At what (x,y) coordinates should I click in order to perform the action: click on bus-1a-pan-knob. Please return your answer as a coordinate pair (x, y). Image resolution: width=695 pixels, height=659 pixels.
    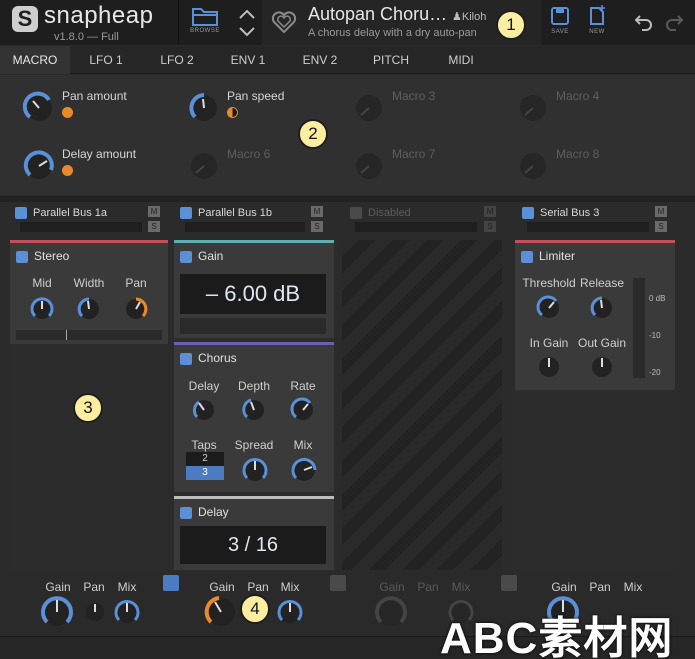
    Looking at the image, I should click on (95, 612).